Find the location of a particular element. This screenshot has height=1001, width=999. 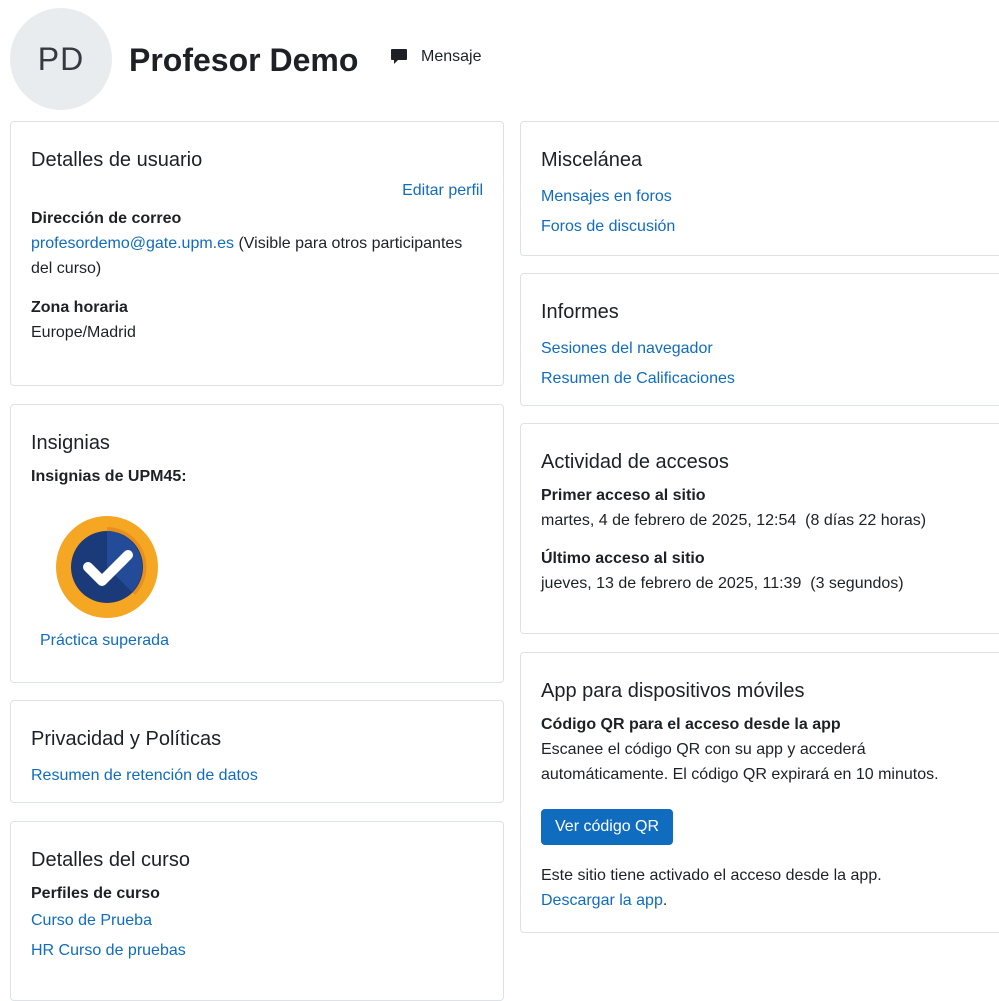

last-access-label: Último acceso al sitio is located at coordinates (623, 558).